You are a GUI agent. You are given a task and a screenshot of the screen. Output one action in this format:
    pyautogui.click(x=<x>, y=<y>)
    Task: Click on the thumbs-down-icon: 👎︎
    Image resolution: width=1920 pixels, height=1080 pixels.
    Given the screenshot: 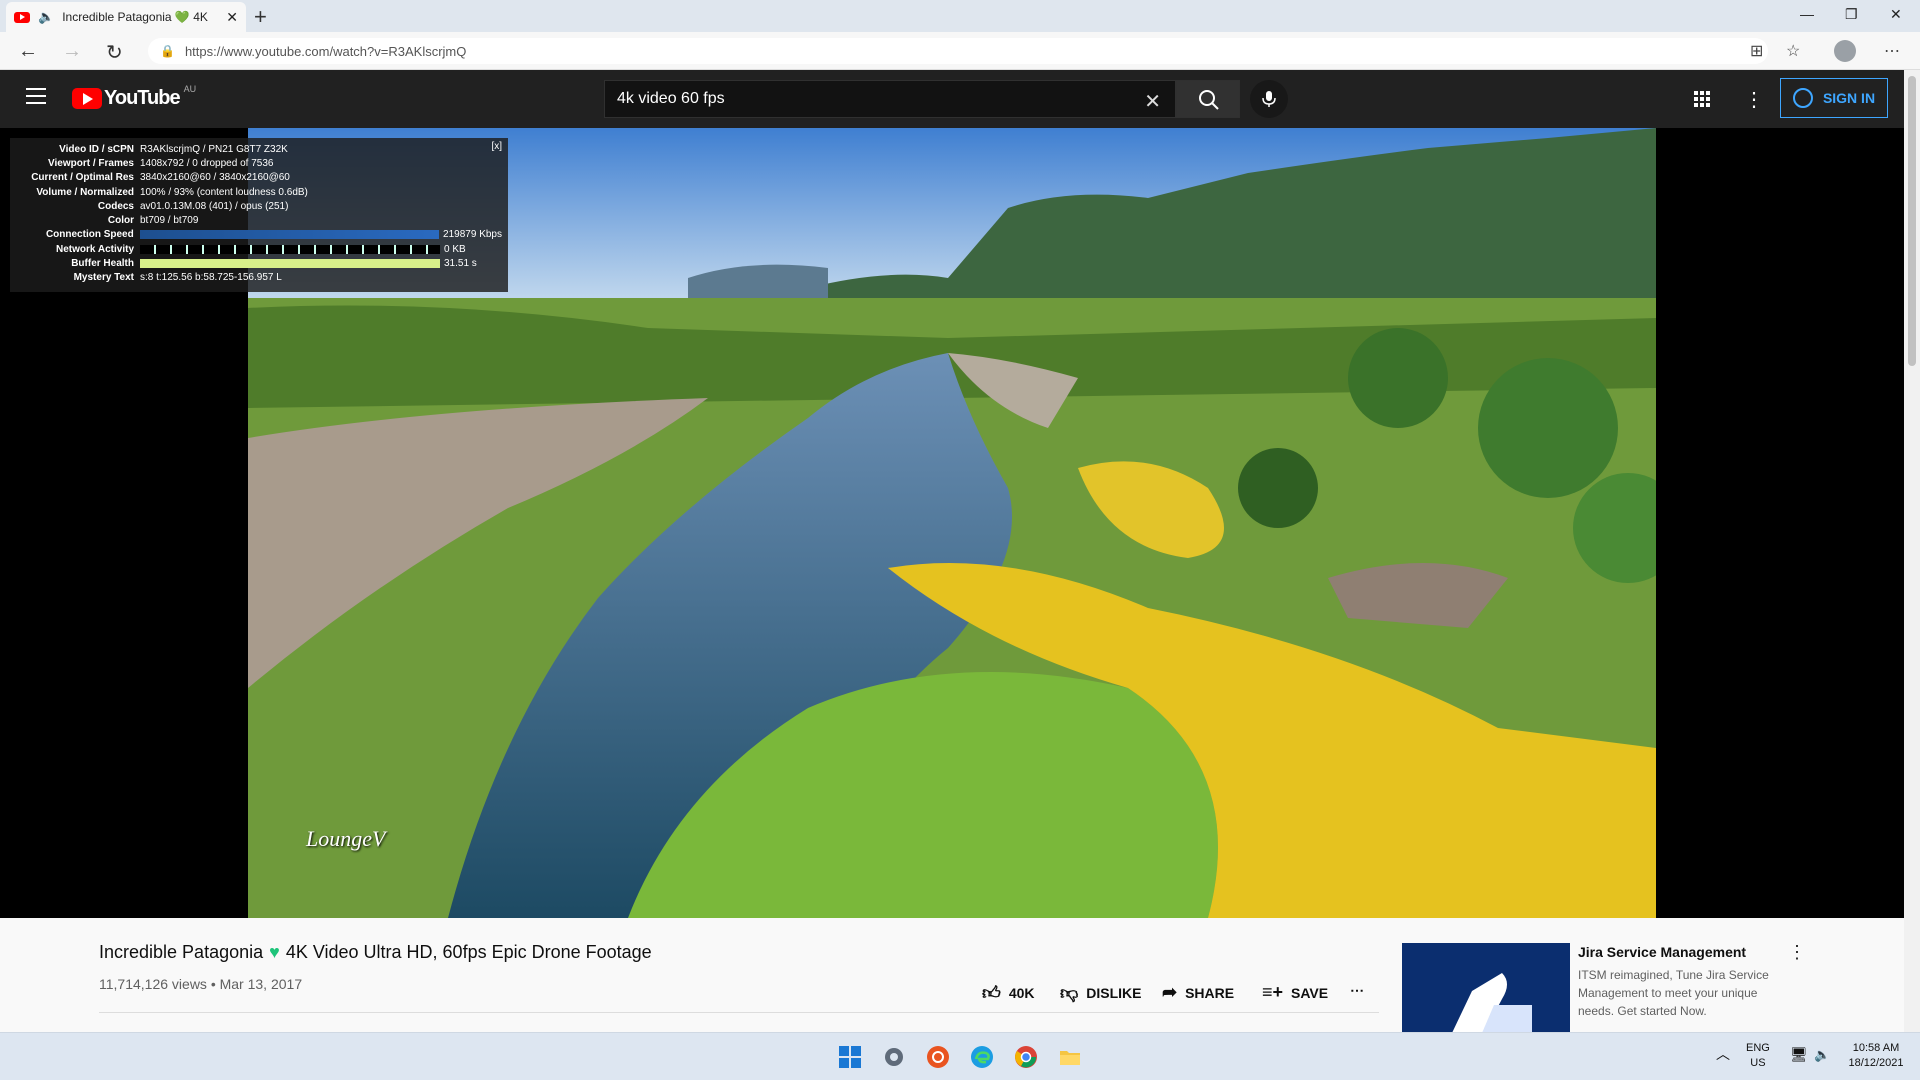 What is the action you would take?
    pyautogui.click(x=1069, y=993)
    